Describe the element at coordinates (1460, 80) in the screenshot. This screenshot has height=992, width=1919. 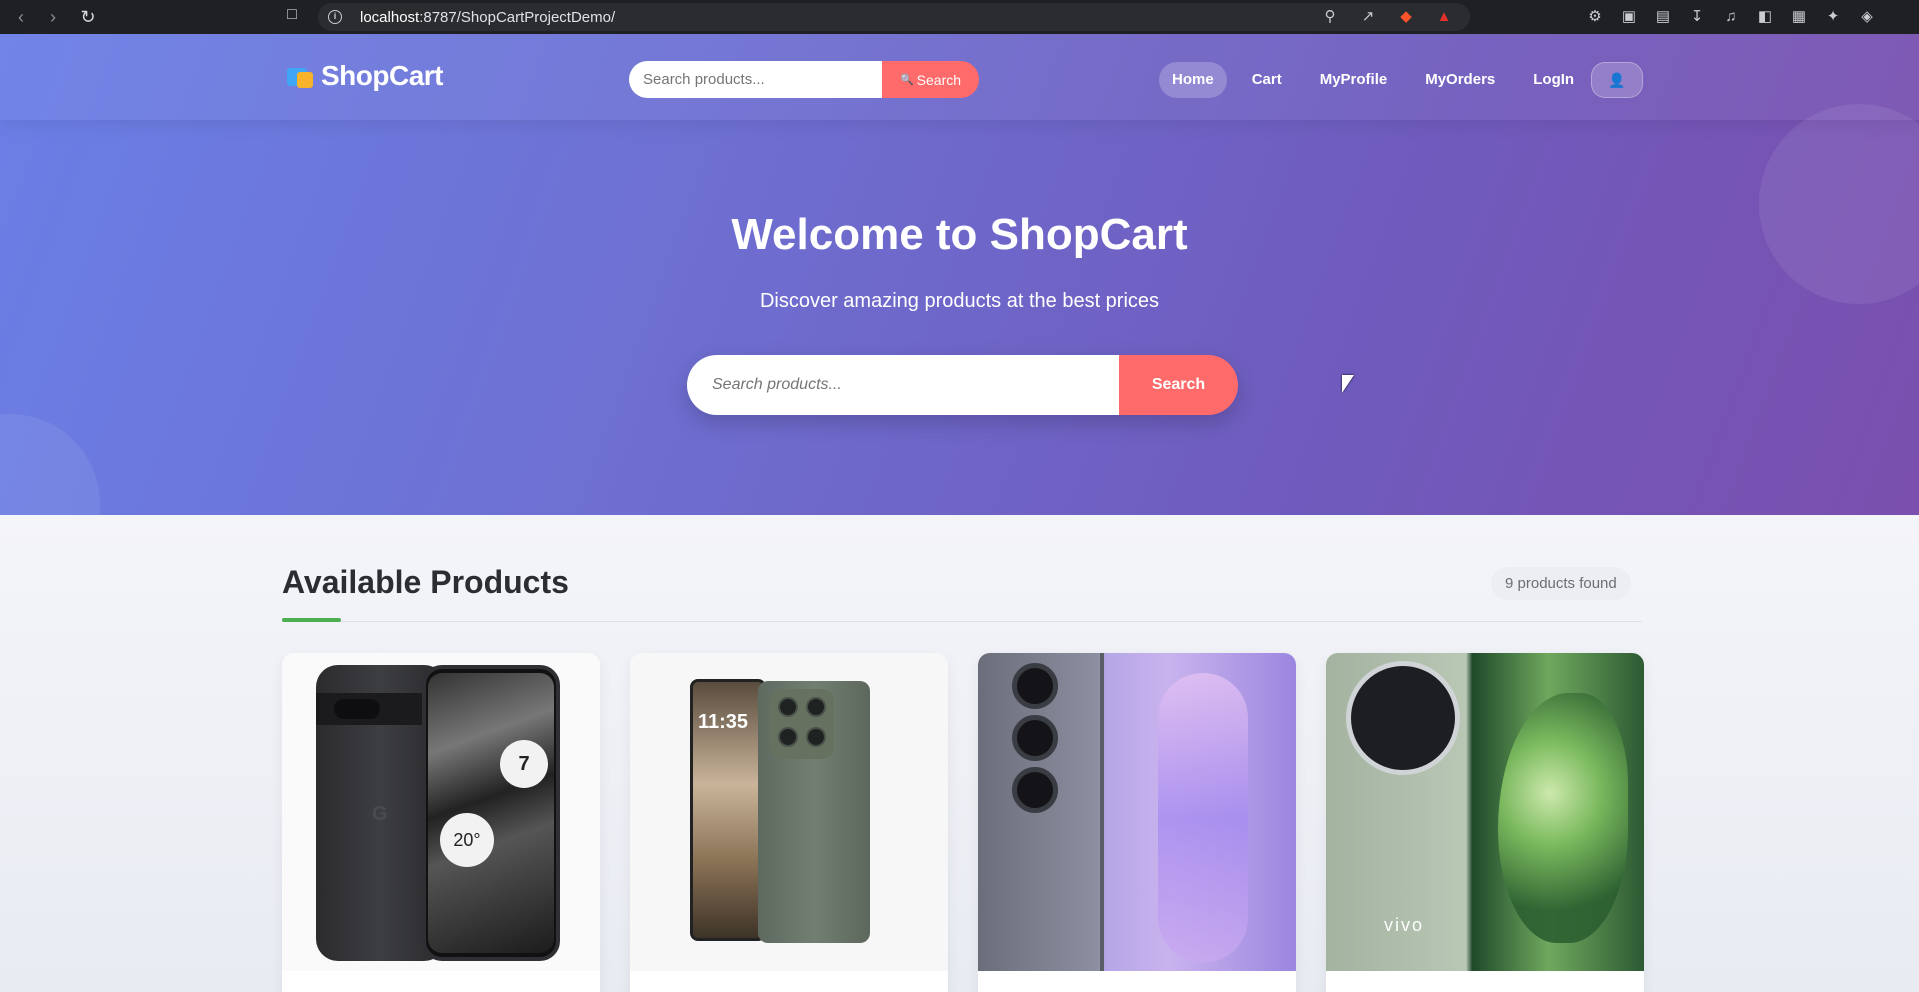
I see `nav-myorders: MyOrders` at that location.